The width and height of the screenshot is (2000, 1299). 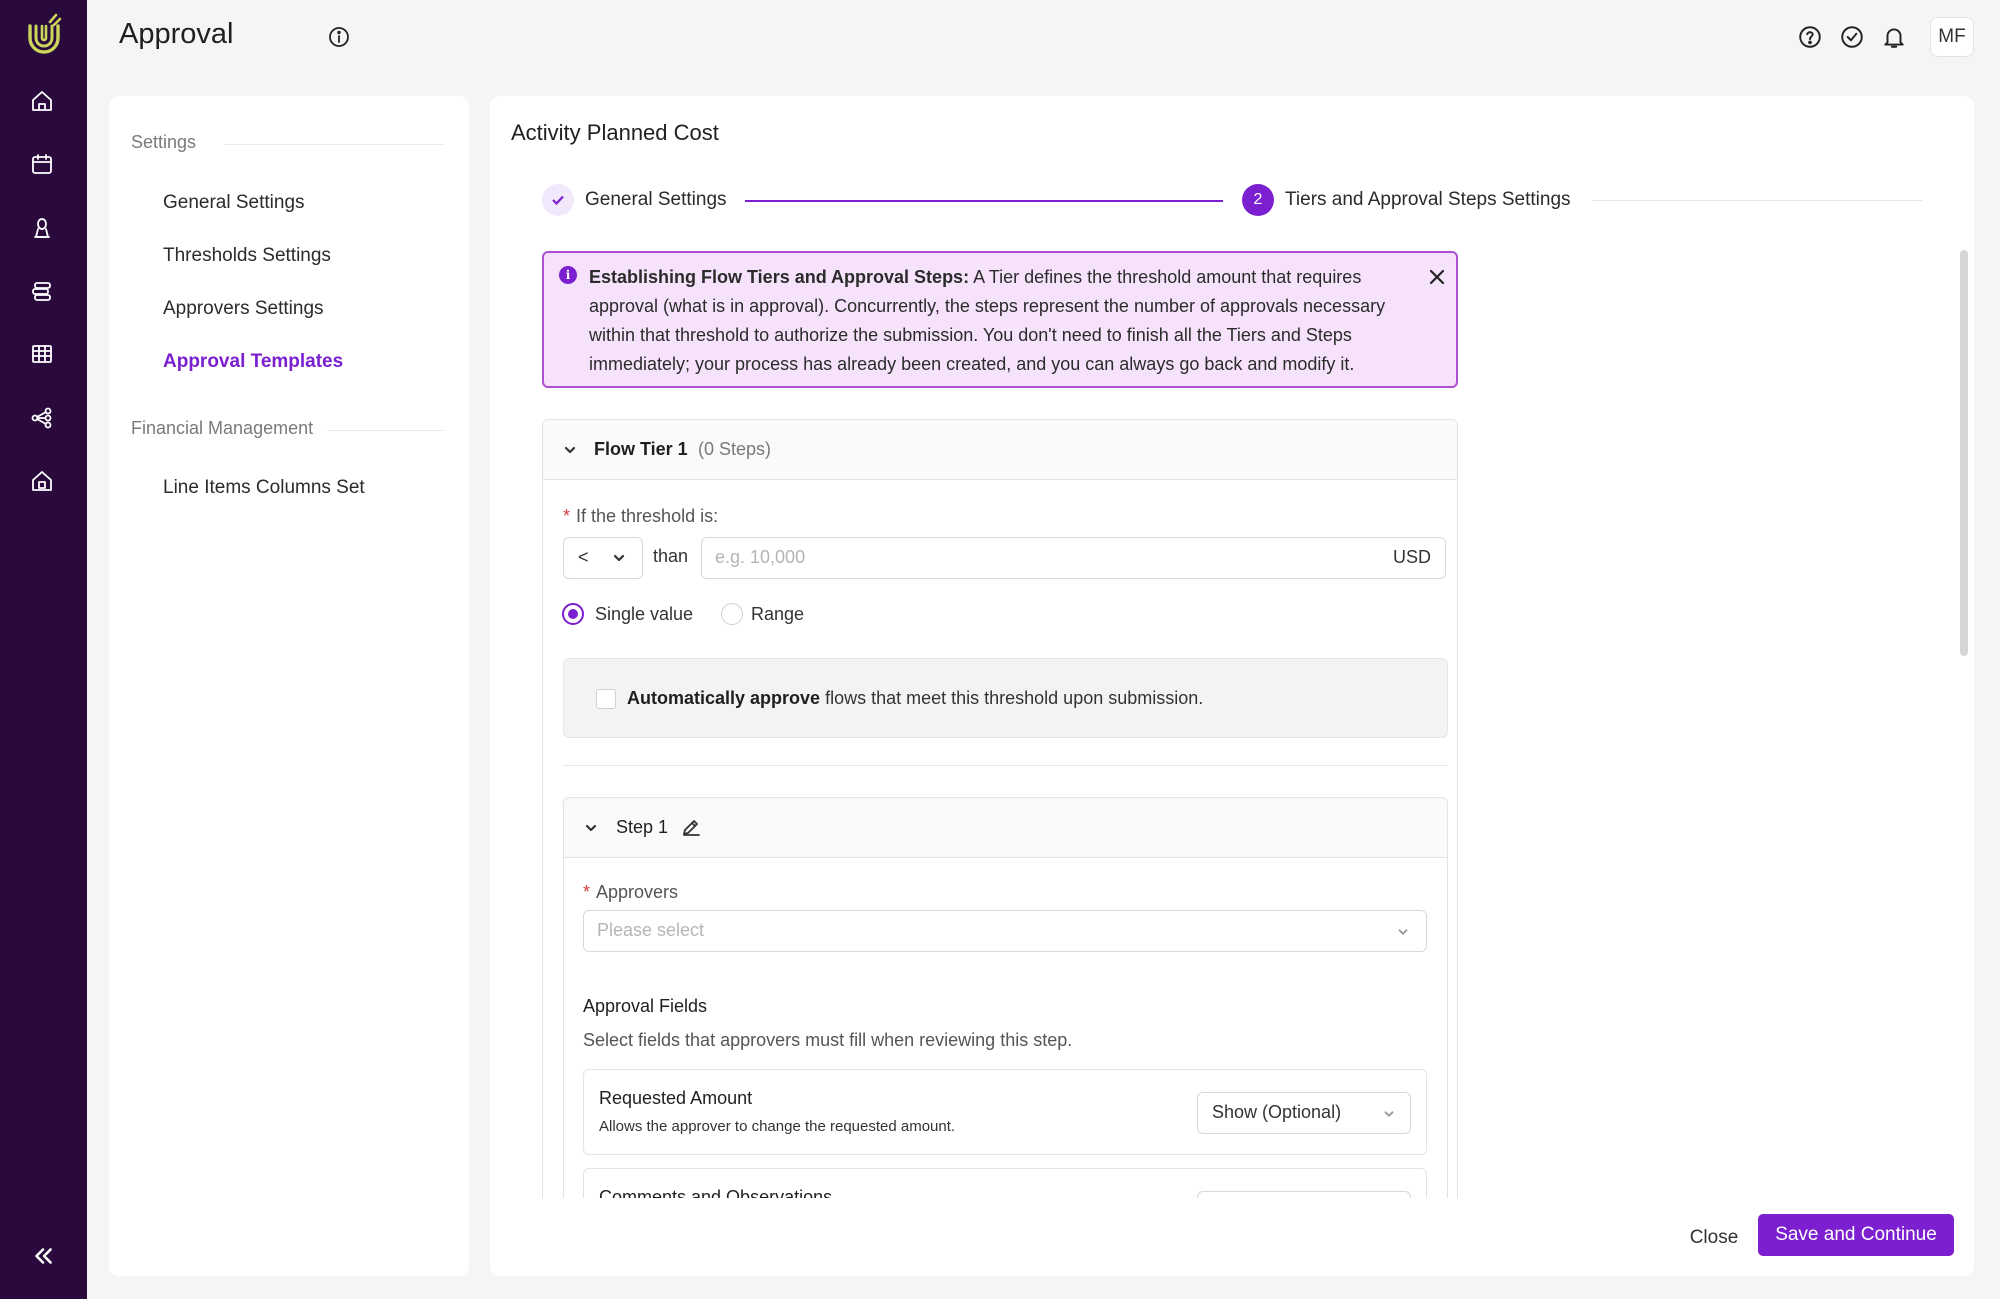 What do you see at coordinates (1258, 200) in the screenshot?
I see `step-2-number: 2` at bounding box center [1258, 200].